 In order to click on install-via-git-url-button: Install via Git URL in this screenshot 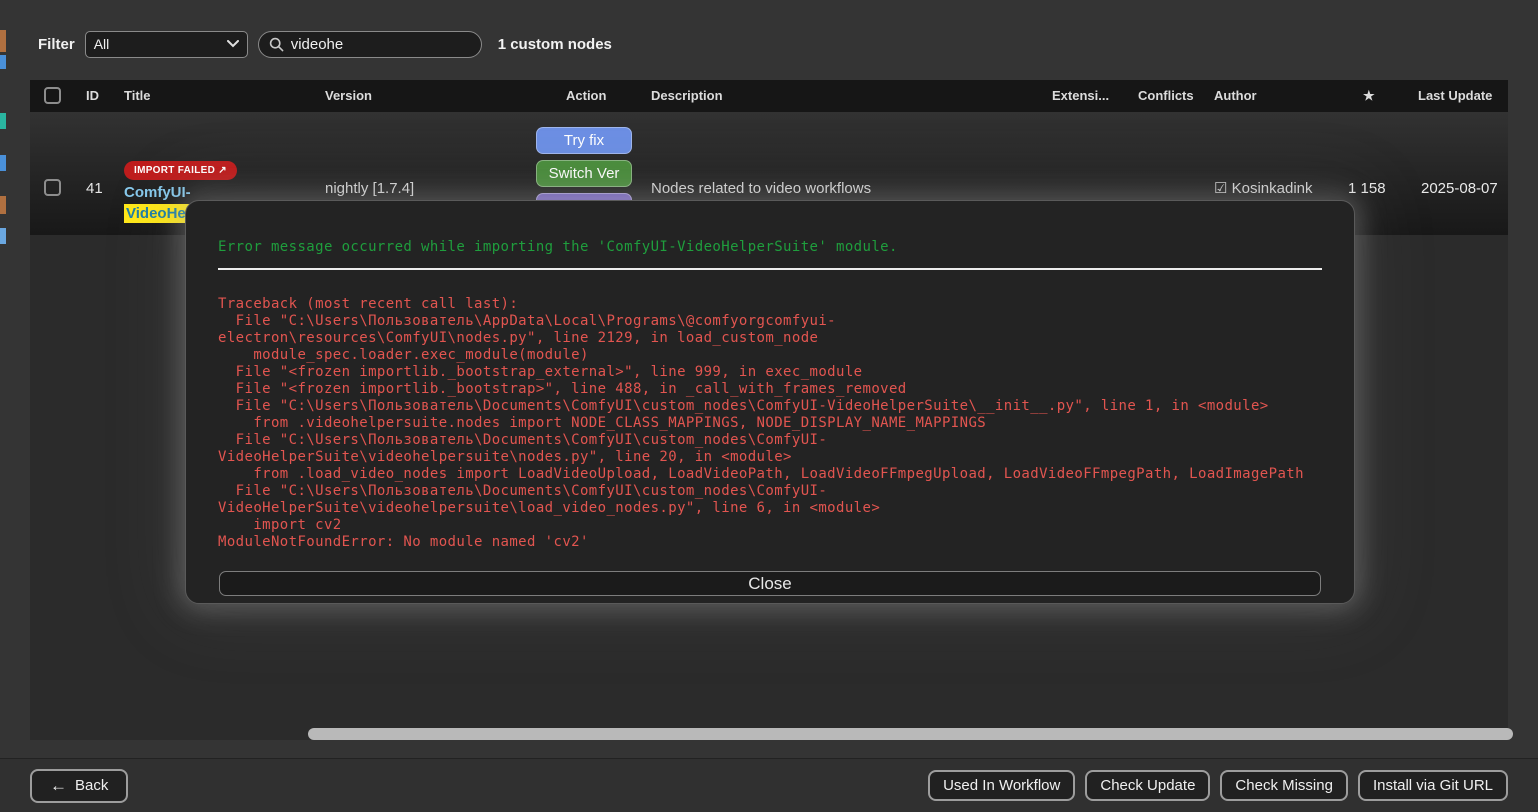, I will do `click(1432, 785)`.